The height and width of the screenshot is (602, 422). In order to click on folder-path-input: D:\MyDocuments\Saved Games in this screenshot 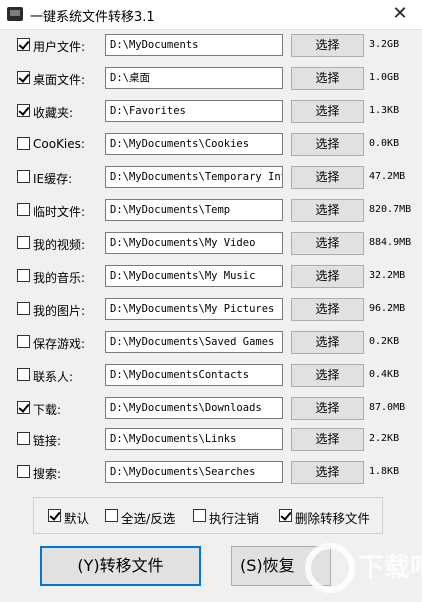, I will do `click(194, 342)`.